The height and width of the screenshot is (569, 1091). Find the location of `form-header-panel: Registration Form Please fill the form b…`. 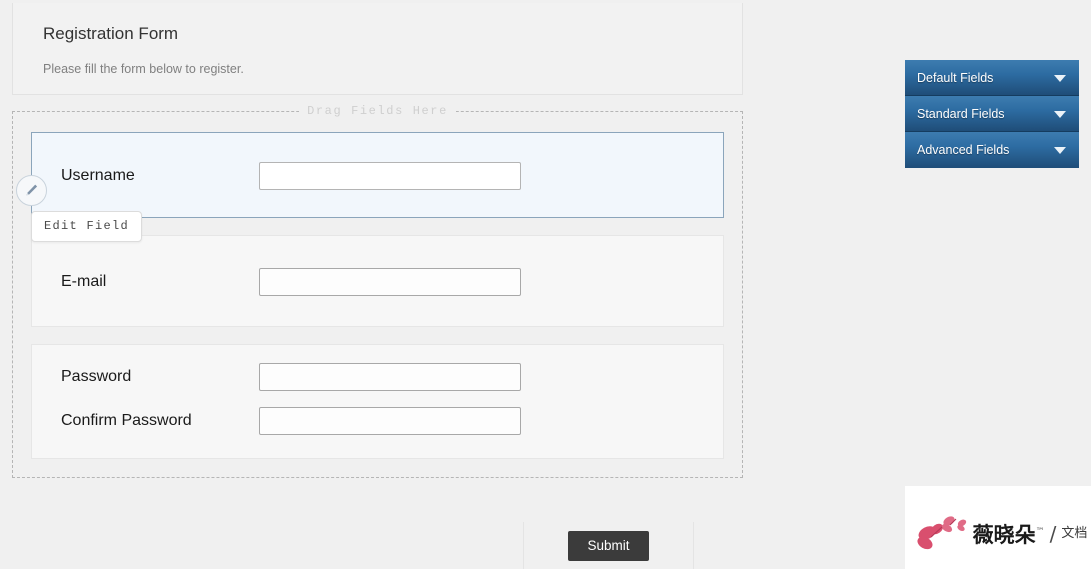

form-header-panel: Registration Form Please fill the form b… is located at coordinates (377, 49).